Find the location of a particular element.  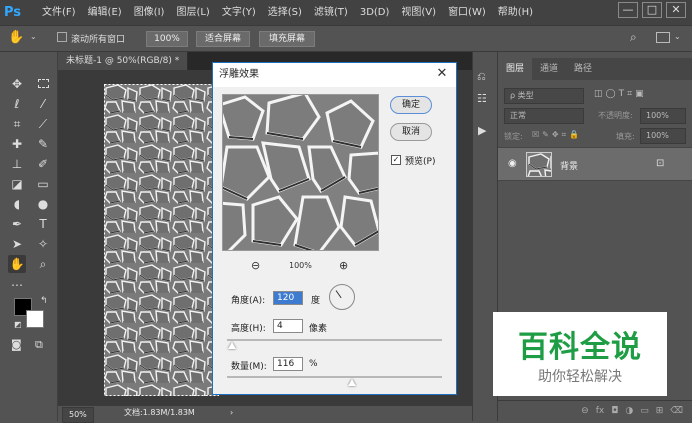

delete-layer-icon: ⌫ is located at coordinates (676, 411).